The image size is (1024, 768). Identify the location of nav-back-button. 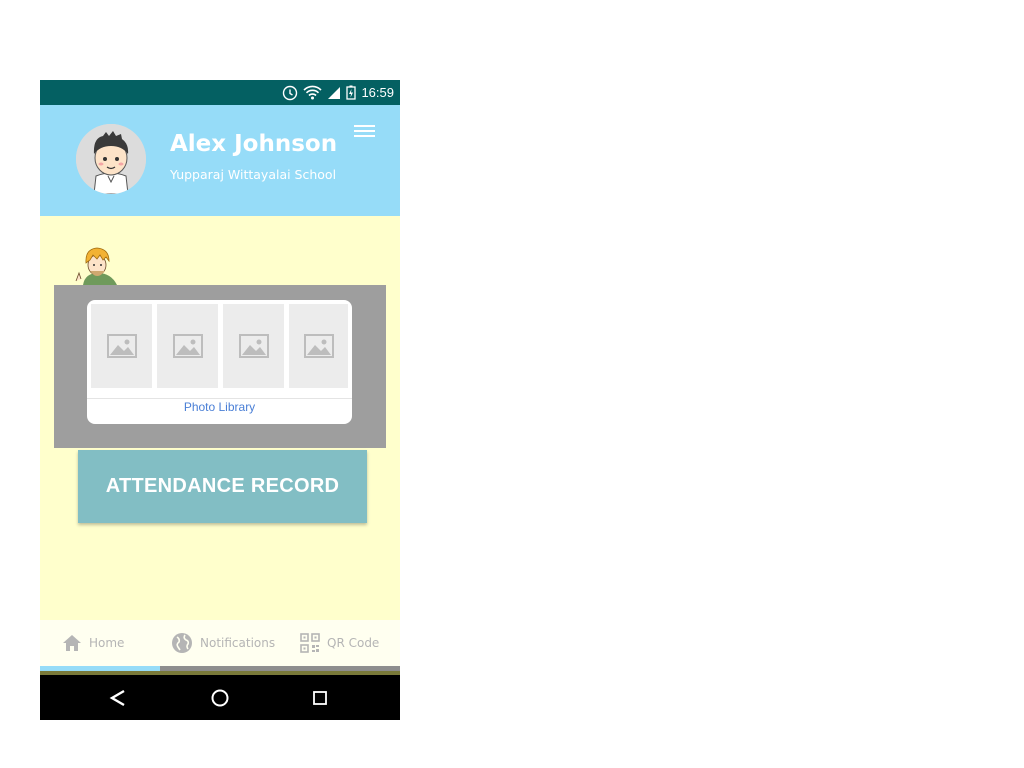
(118, 697).